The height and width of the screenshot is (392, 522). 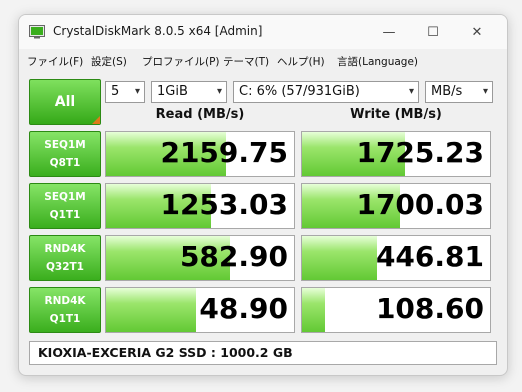 I want to click on menu-file: ファイル(F), so click(x=55, y=61).